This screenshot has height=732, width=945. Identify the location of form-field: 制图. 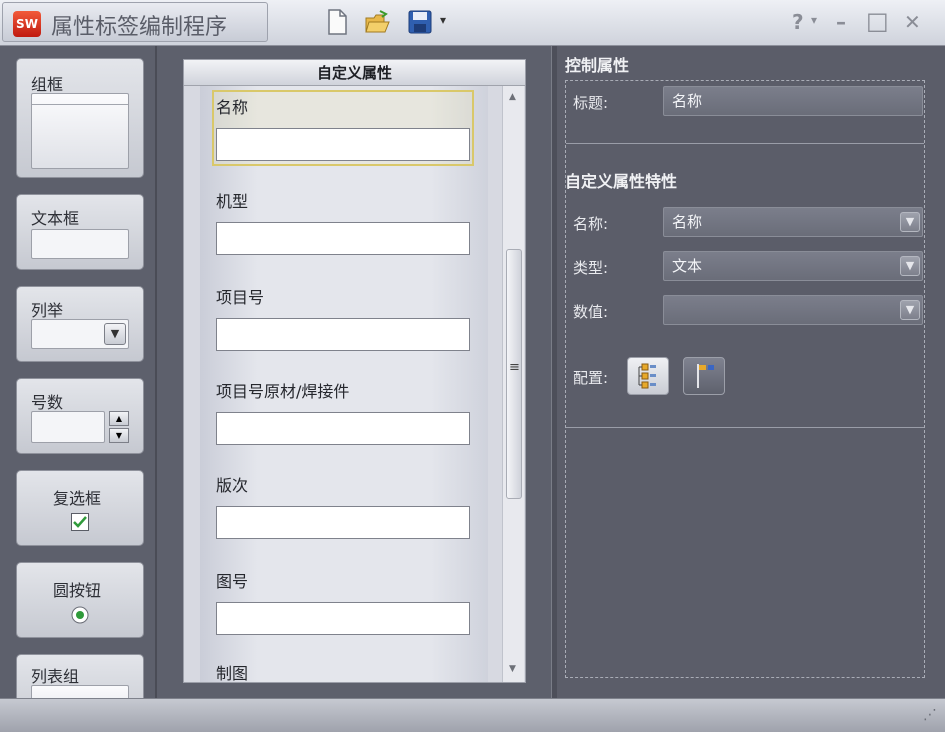
(344, 670).